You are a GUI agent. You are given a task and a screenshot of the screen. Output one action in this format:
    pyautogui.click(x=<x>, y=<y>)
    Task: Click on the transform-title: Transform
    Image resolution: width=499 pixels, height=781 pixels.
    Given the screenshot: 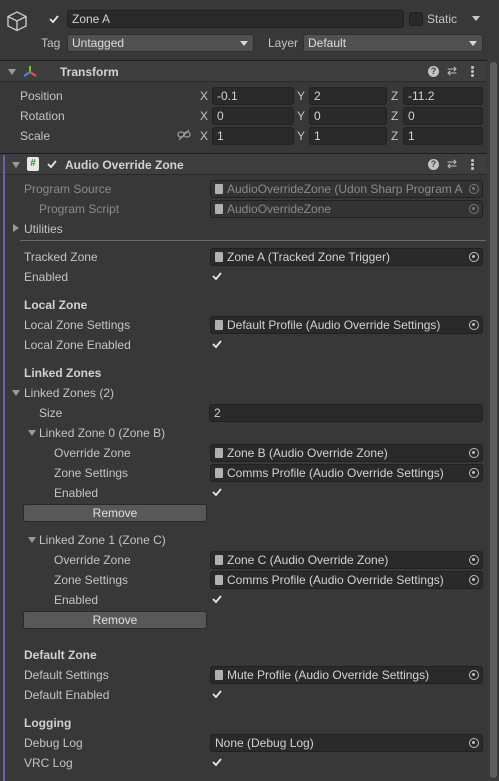 What is the action you would take?
    pyautogui.click(x=89, y=72)
    